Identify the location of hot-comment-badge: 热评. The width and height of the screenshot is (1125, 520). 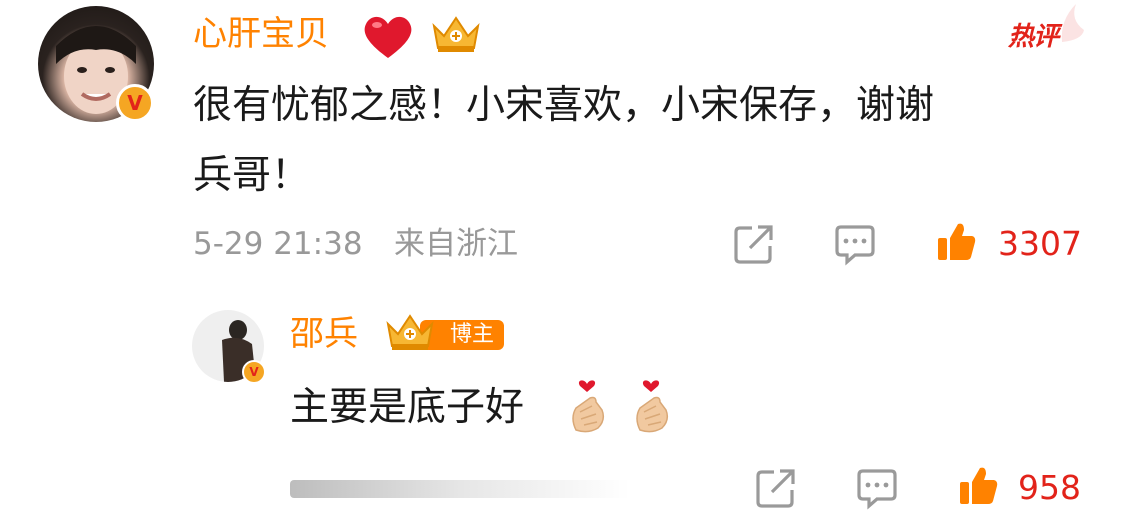
(1033, 37).